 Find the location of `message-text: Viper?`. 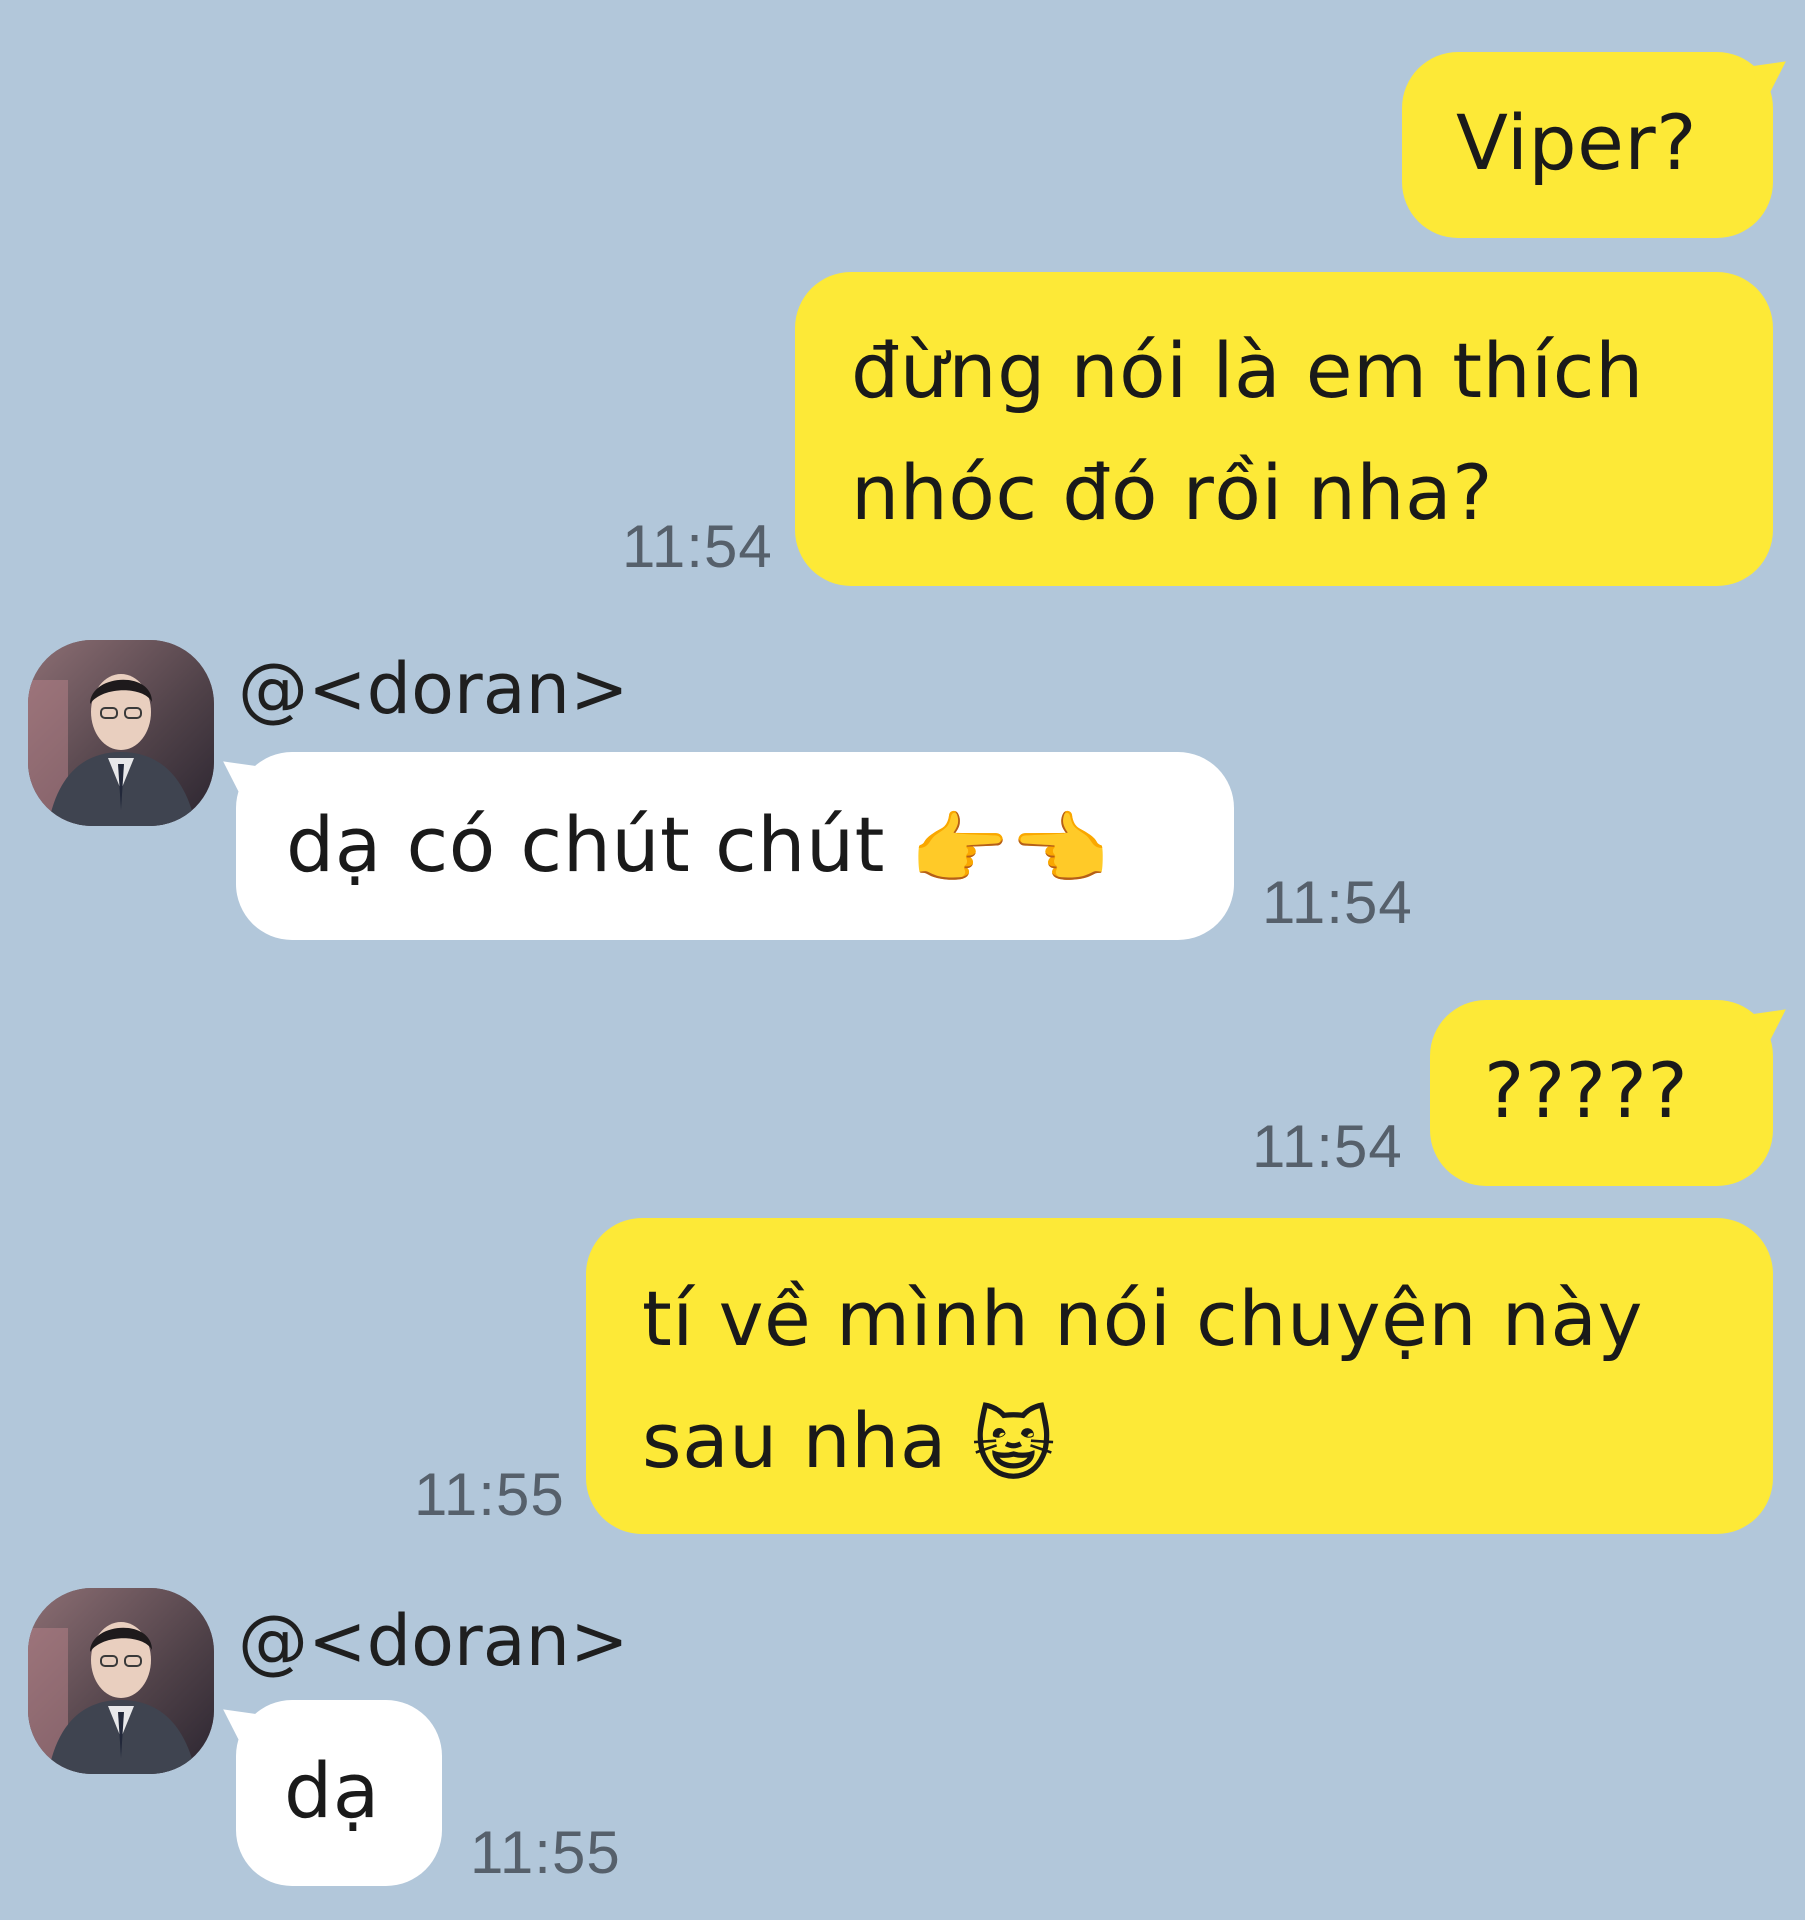

message-text: Viper? is located at coordinates (1577, 142).